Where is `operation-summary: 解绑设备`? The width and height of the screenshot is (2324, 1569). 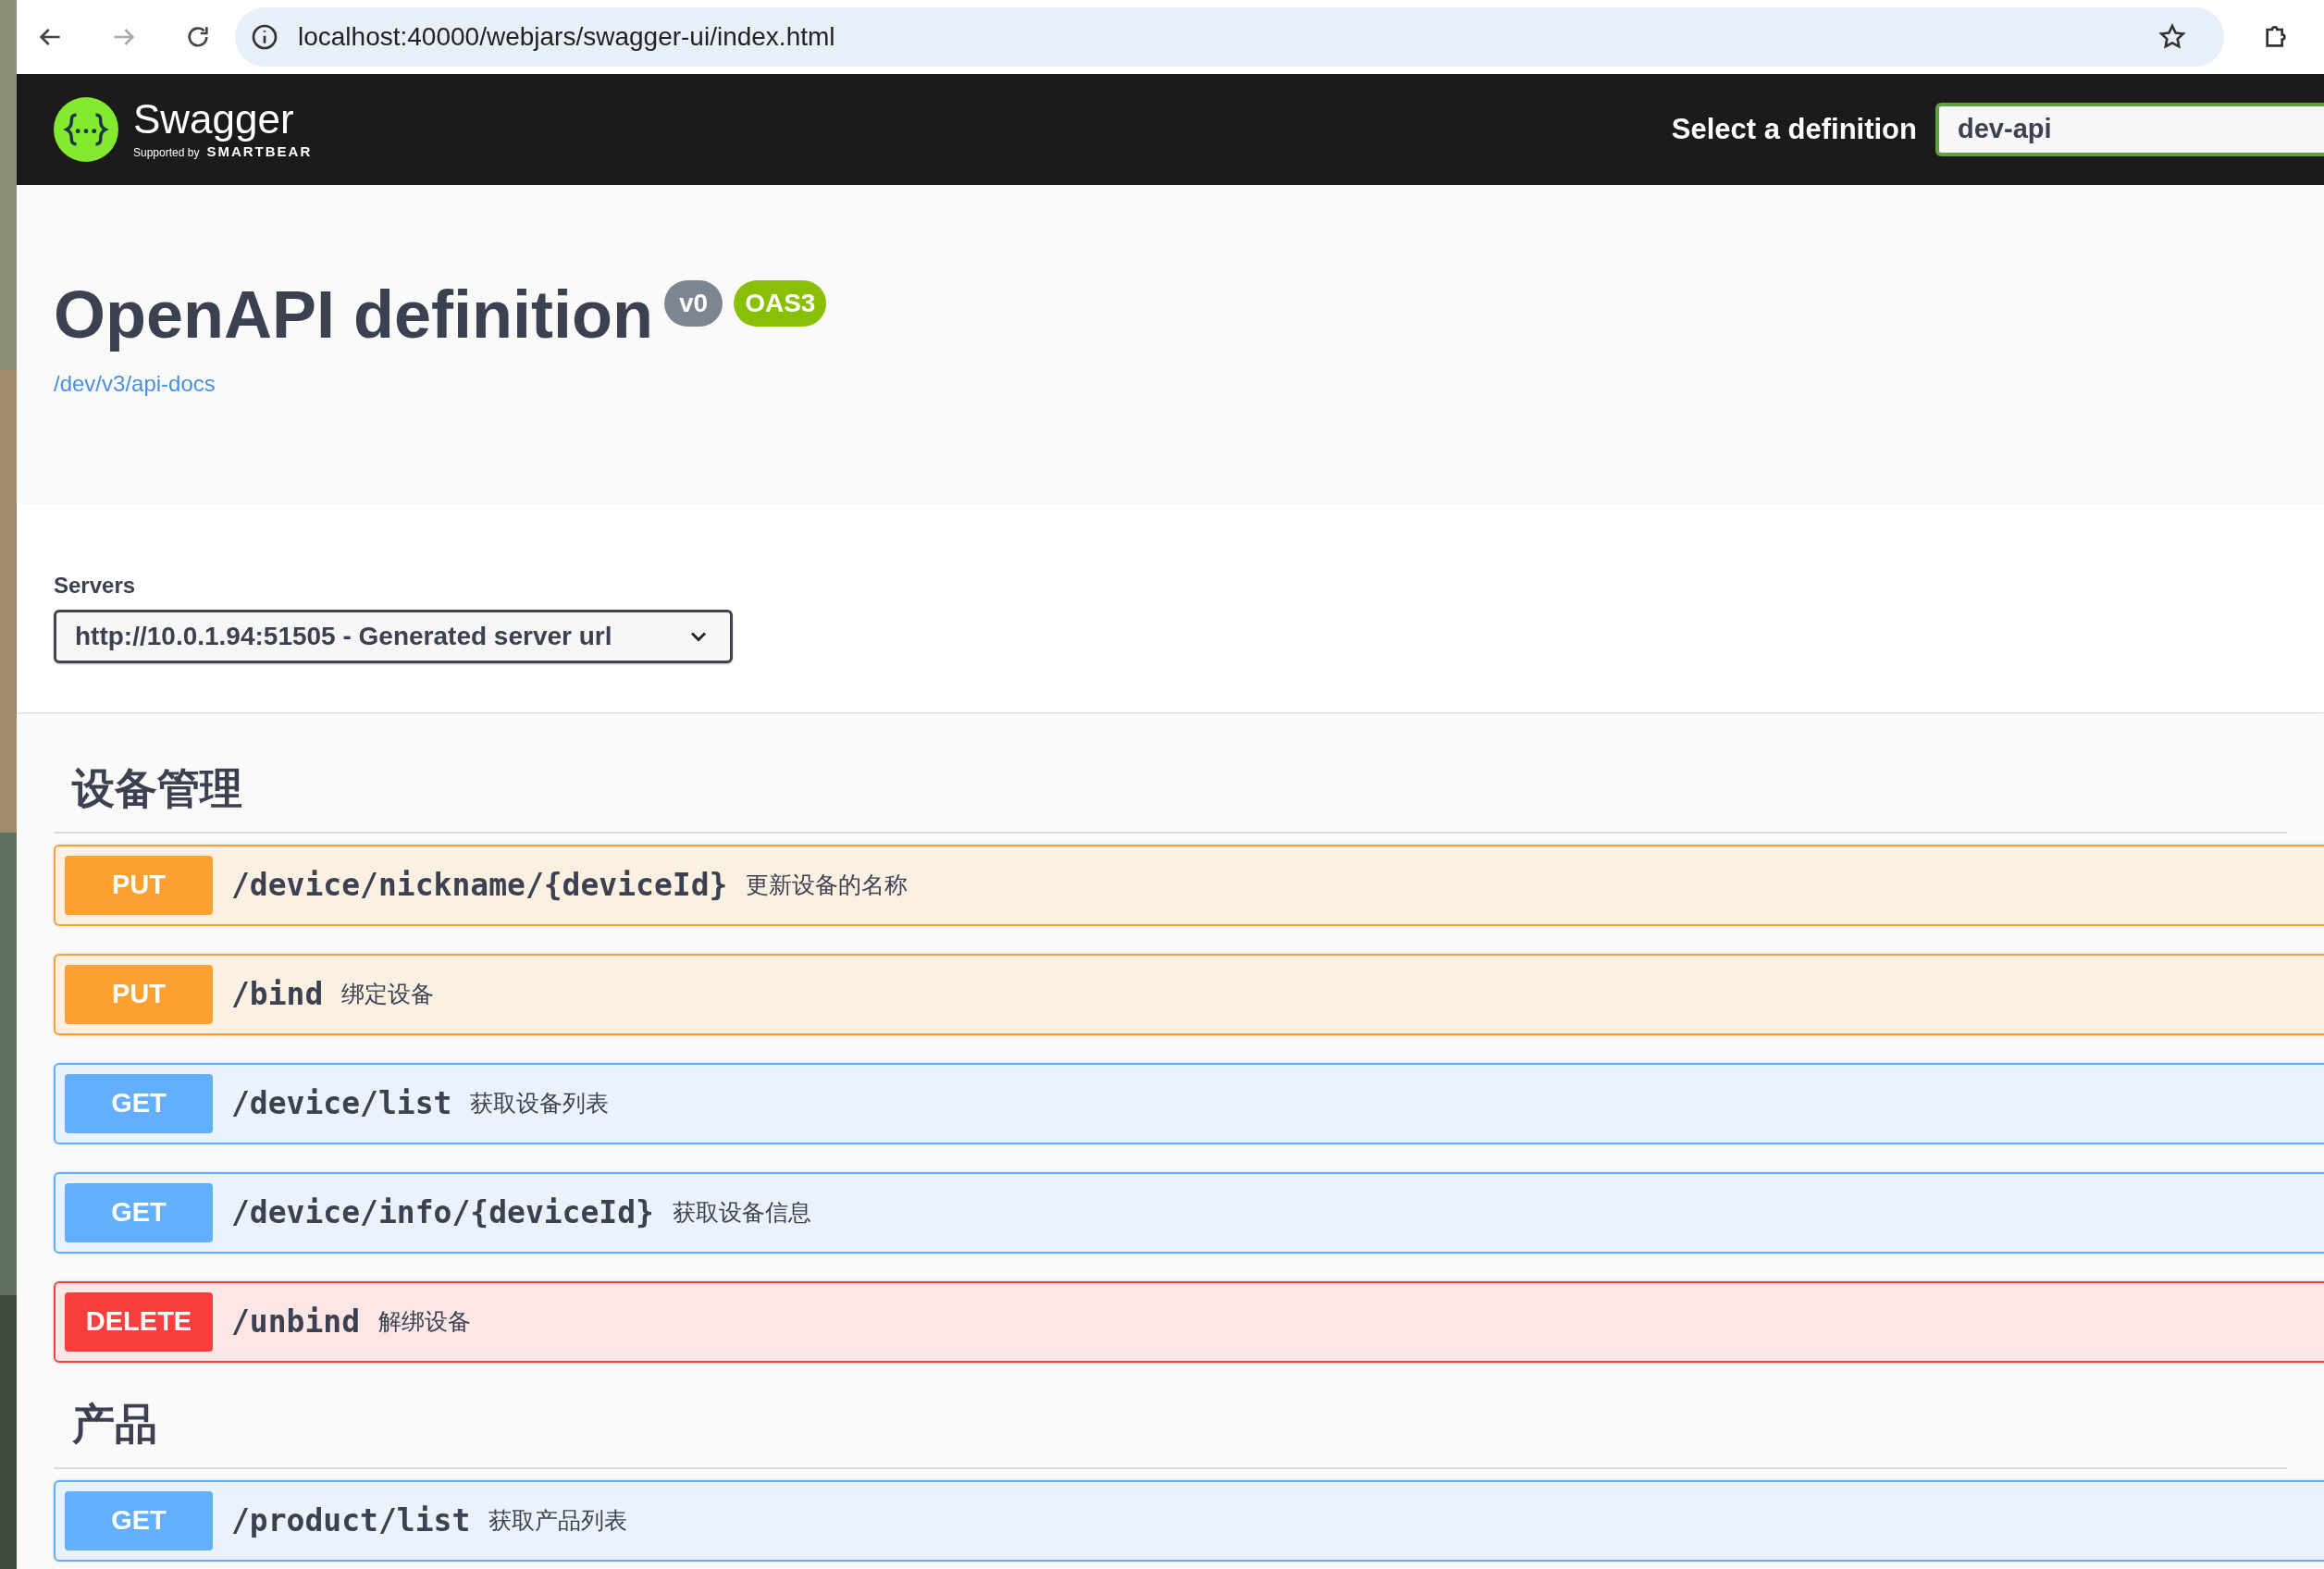 operation-summary: 解绑设备 is located at coordinates (425, 1322).